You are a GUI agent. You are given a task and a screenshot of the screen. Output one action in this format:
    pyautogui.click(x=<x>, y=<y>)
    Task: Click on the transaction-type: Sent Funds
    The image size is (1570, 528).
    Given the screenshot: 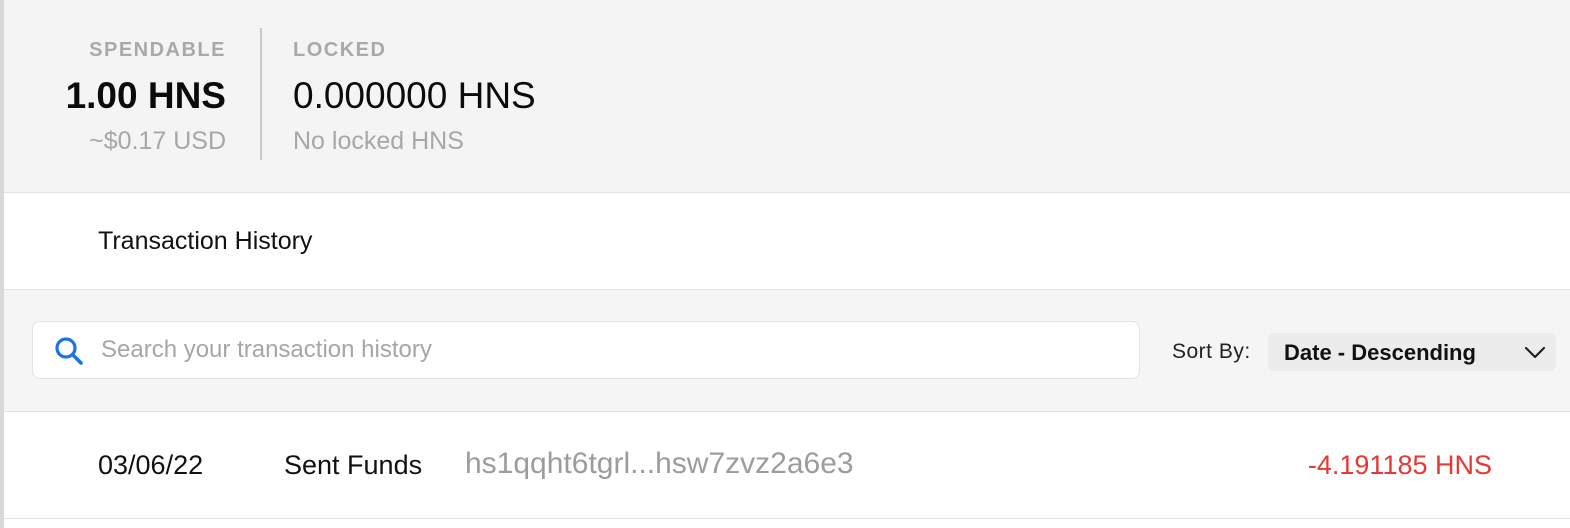 What is the action you would take?
    pyautogui.click(x=353, y=465)
    